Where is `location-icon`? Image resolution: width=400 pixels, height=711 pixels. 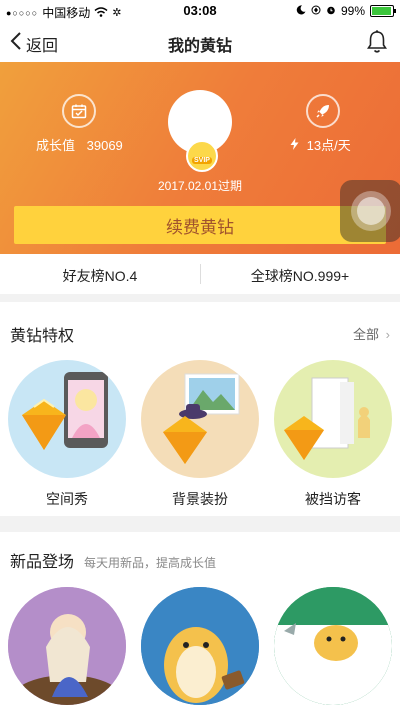
location-icon is located at coordinates (316, 11).